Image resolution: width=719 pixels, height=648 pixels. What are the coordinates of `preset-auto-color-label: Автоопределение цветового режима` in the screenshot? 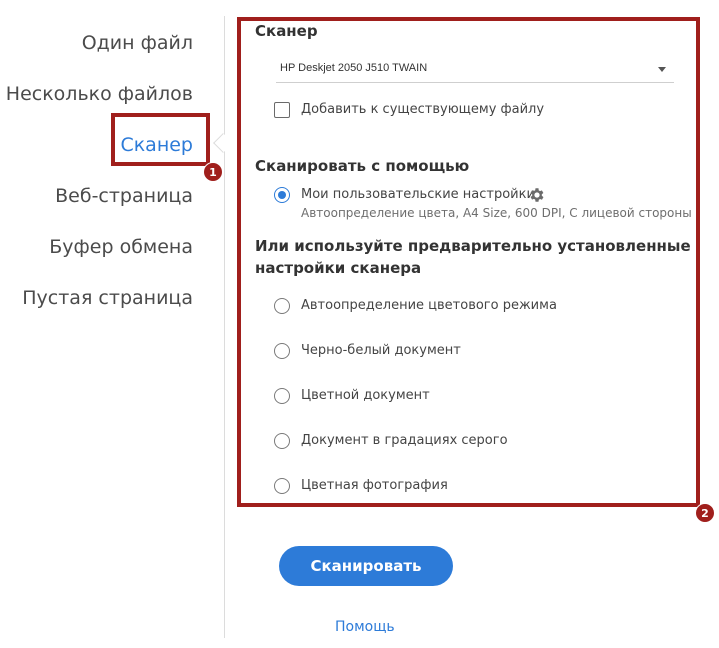 It's located at (429, 305).